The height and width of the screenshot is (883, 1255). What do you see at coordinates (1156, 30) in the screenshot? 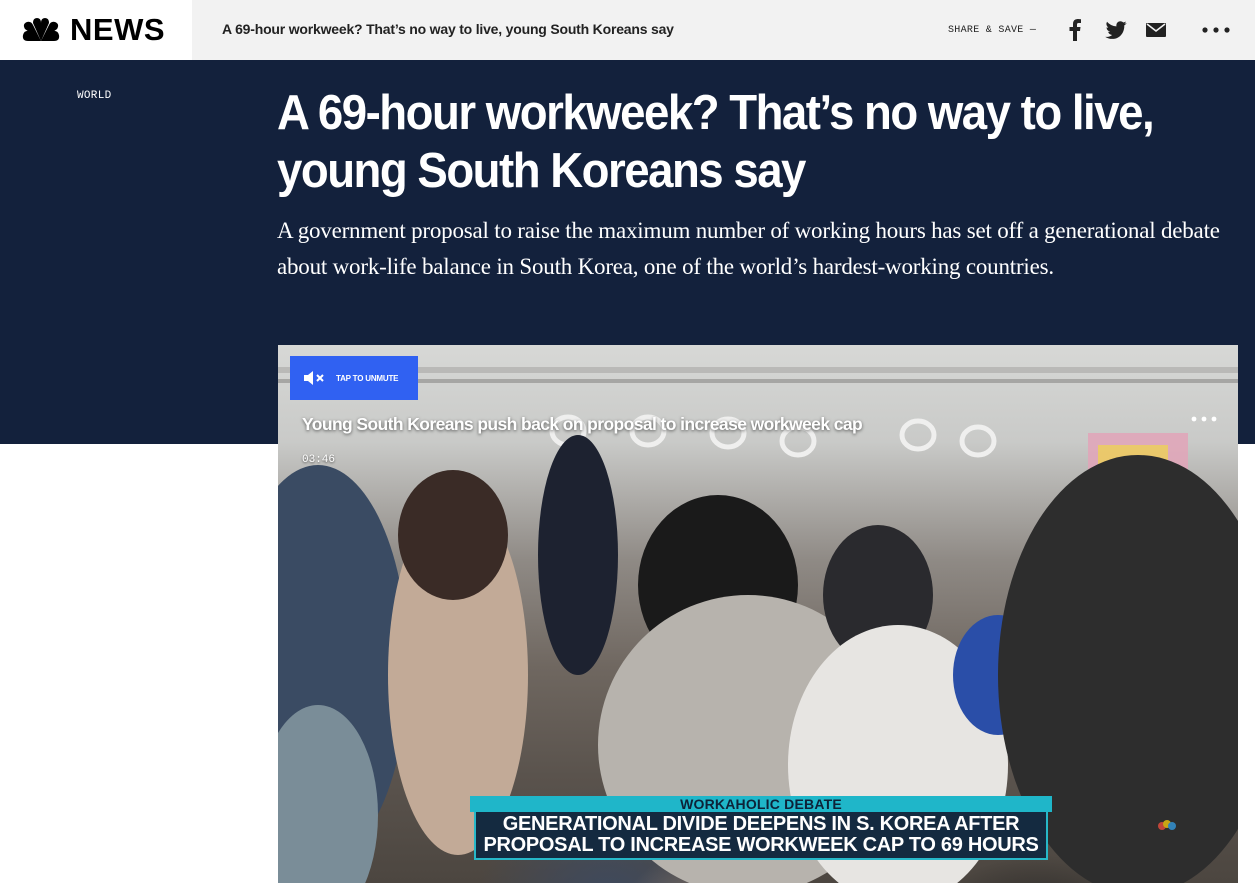
I see `mail-icon` at bounding box center [1156, 30].